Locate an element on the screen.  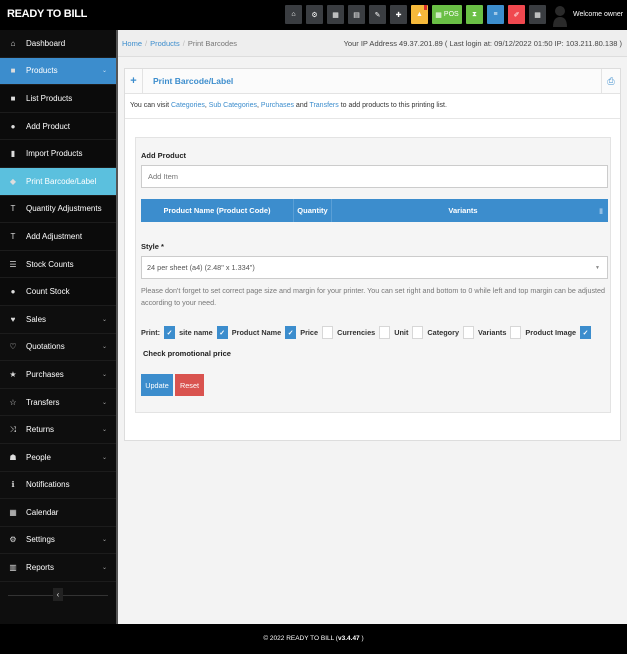
calendar-button: ▤ is located at coordinates (356, 14).